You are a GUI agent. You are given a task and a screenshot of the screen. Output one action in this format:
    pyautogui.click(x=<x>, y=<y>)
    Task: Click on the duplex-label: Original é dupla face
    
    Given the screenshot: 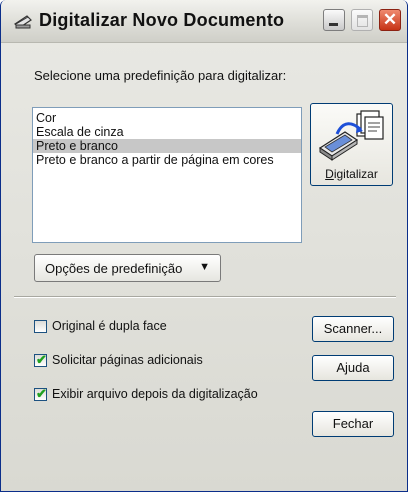 What is the action you would take?
    pyautogui.click(x=109, y=326)
    